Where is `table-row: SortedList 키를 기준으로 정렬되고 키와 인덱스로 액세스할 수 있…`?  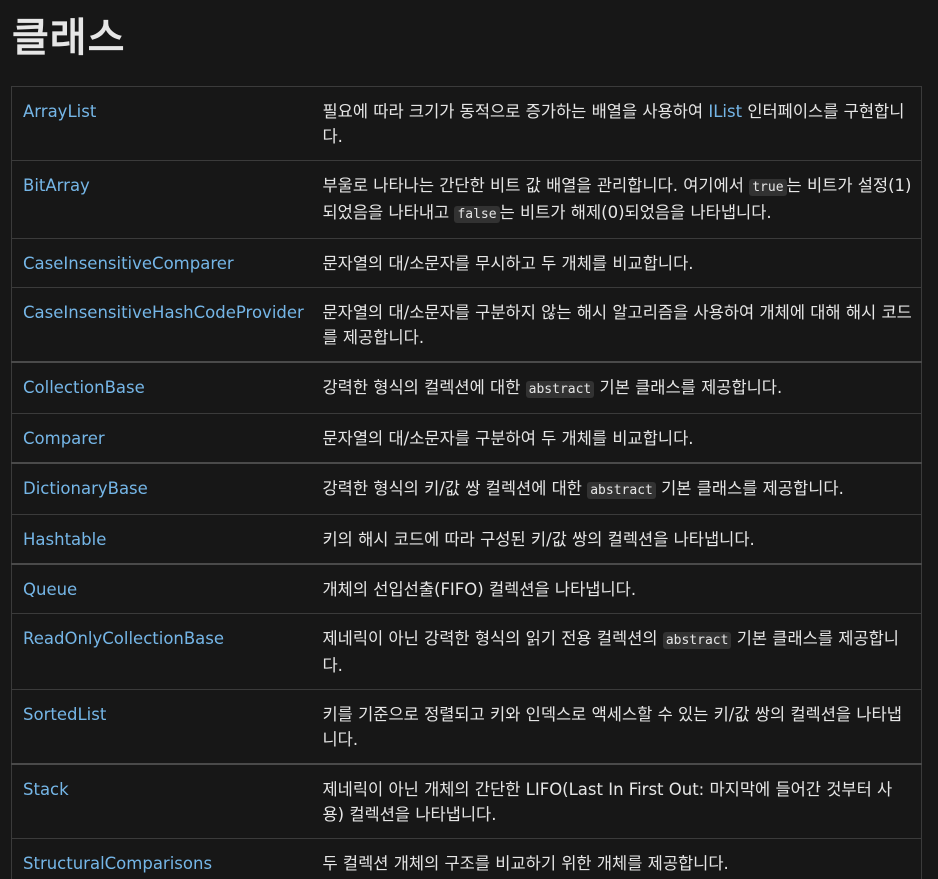
table-row: SortedList 키를 기준으로 정렬되고 키와 인덱스로 액세스할 수 있… is located at coordinates (466, 726).